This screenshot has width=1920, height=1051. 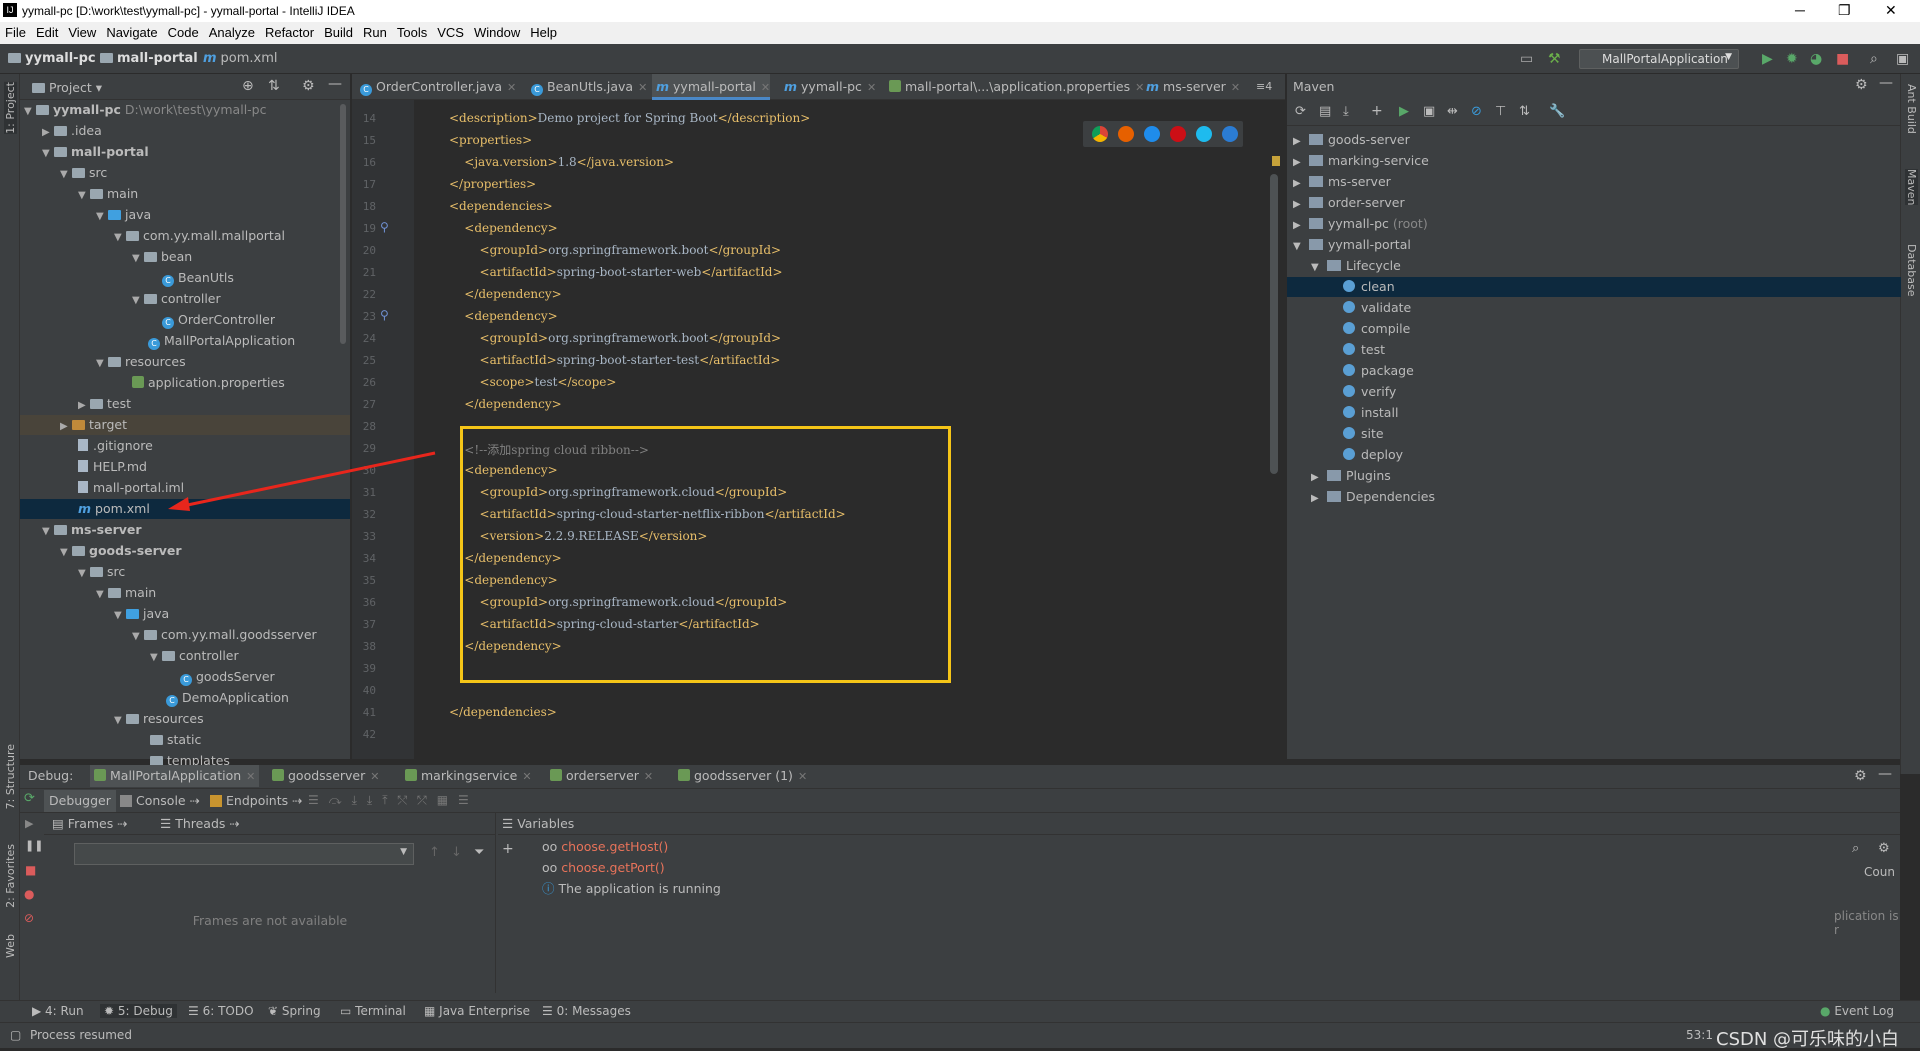 What do you see at coordinates (1377, 111) in the screenshot?
I see `add-icon: +` at bounding box center [1377, 111].